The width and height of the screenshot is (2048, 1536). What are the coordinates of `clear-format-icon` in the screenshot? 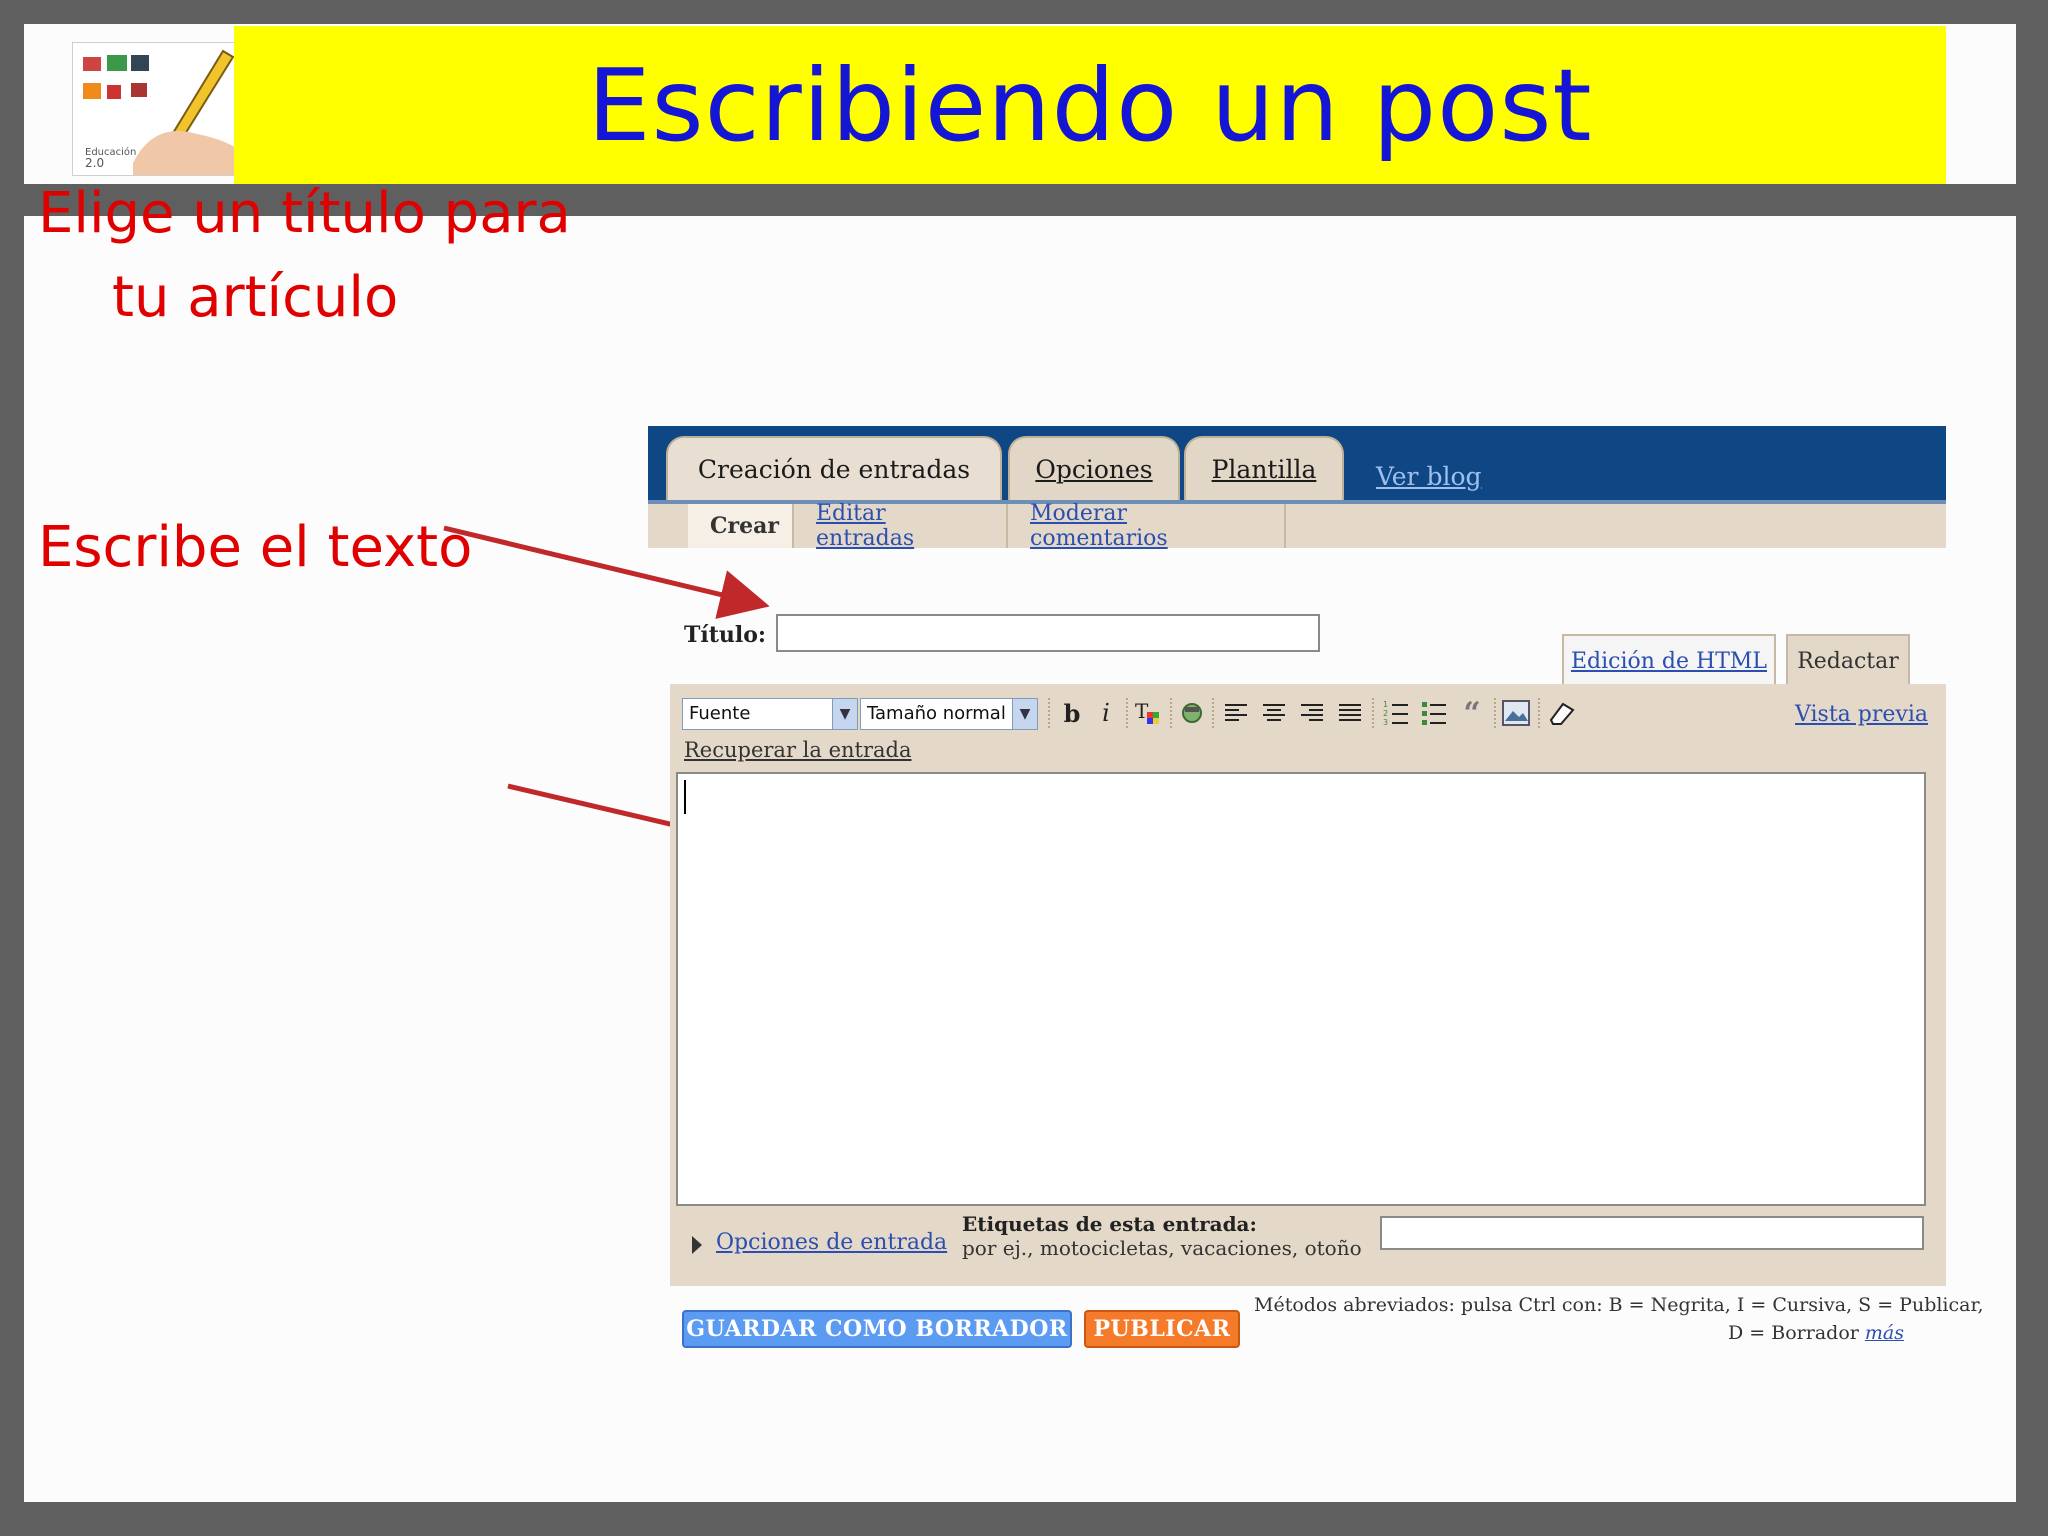 It's located at (1562, 713).